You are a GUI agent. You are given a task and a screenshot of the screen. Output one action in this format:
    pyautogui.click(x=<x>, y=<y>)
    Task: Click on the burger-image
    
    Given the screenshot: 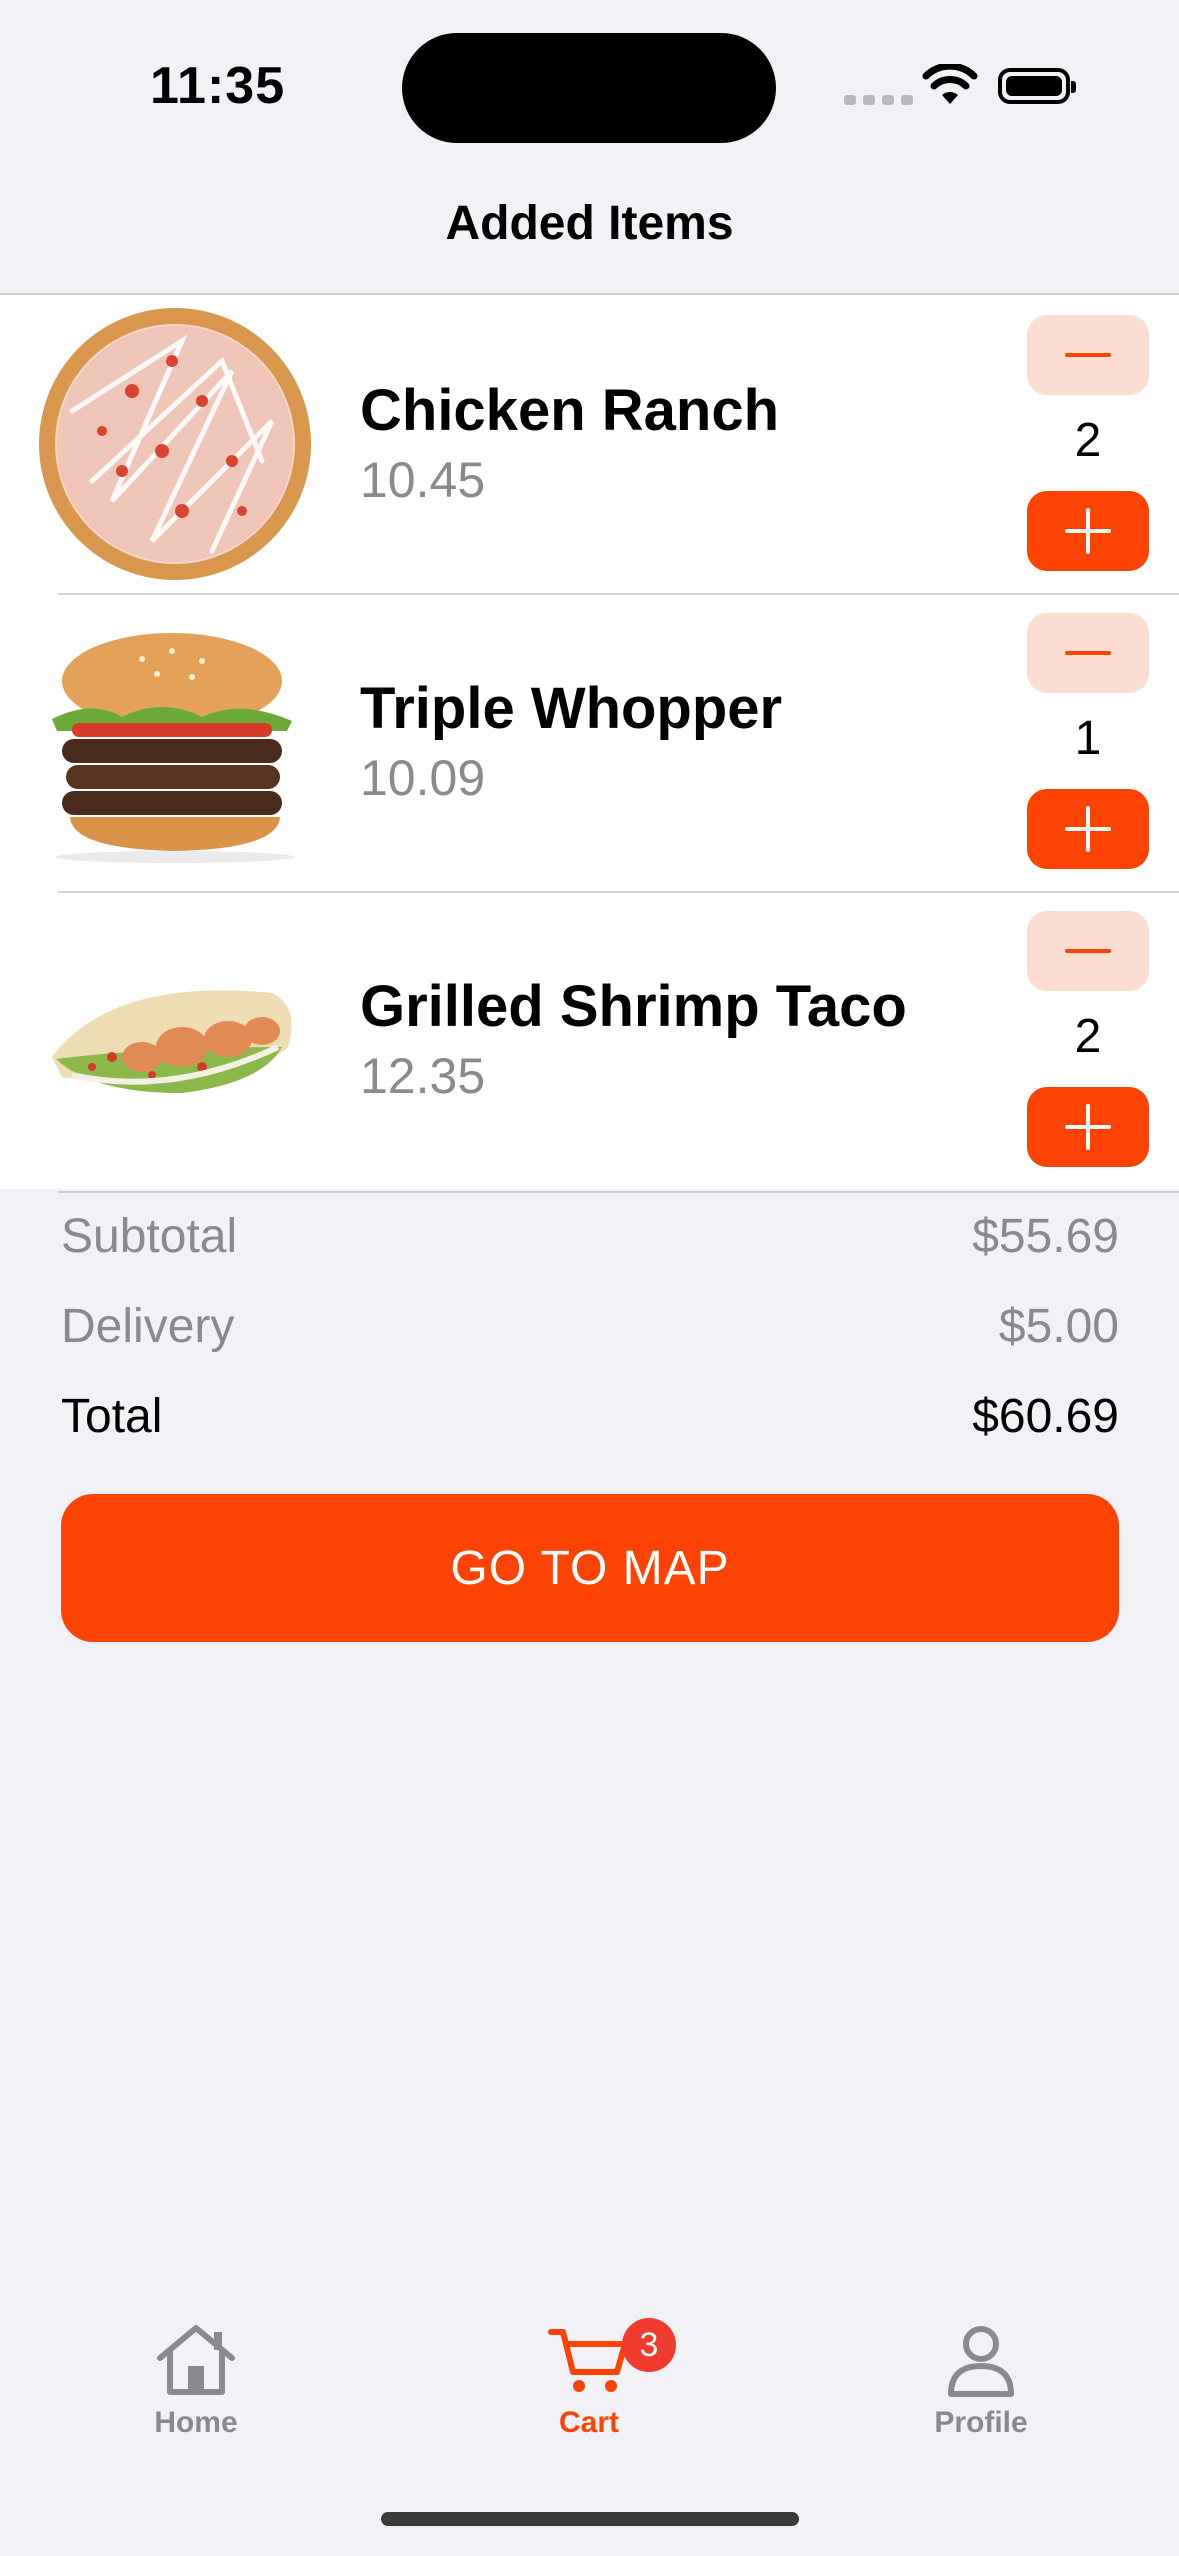 What is the action you would take?
    pyautogui.click(x=173, y=748)
    